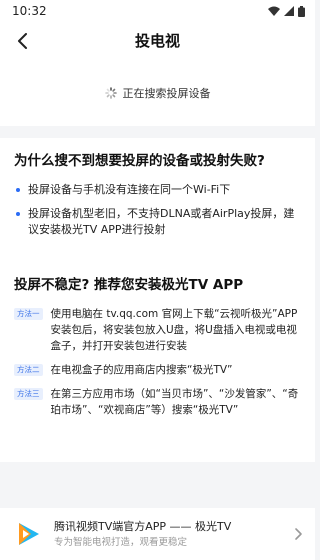  Describe the element at coordinates (301, 11) in the screenshot. I see `battery-icon` at that location.